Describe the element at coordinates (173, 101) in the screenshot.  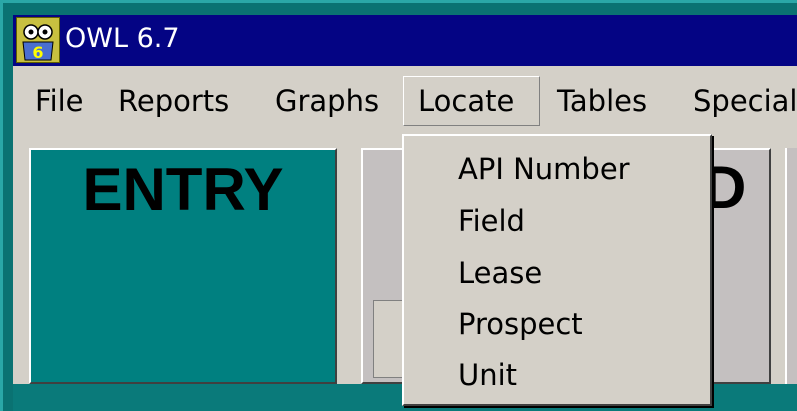
I see `menu-reports: Reports` at that location.